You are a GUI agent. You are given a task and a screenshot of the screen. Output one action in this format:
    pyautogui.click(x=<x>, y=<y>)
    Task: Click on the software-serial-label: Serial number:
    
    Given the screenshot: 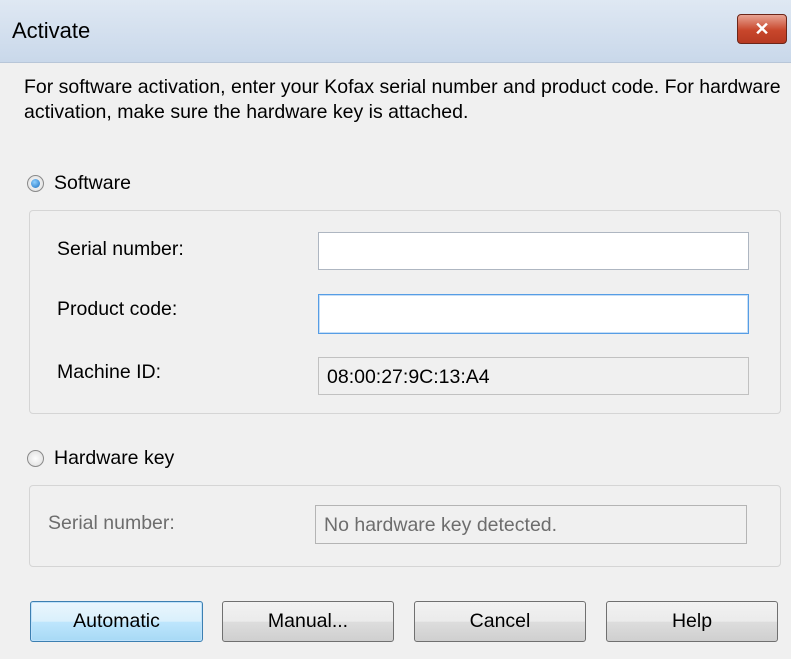 What is the action you would take?
    pyautogui.click(x=120, y=249)
    